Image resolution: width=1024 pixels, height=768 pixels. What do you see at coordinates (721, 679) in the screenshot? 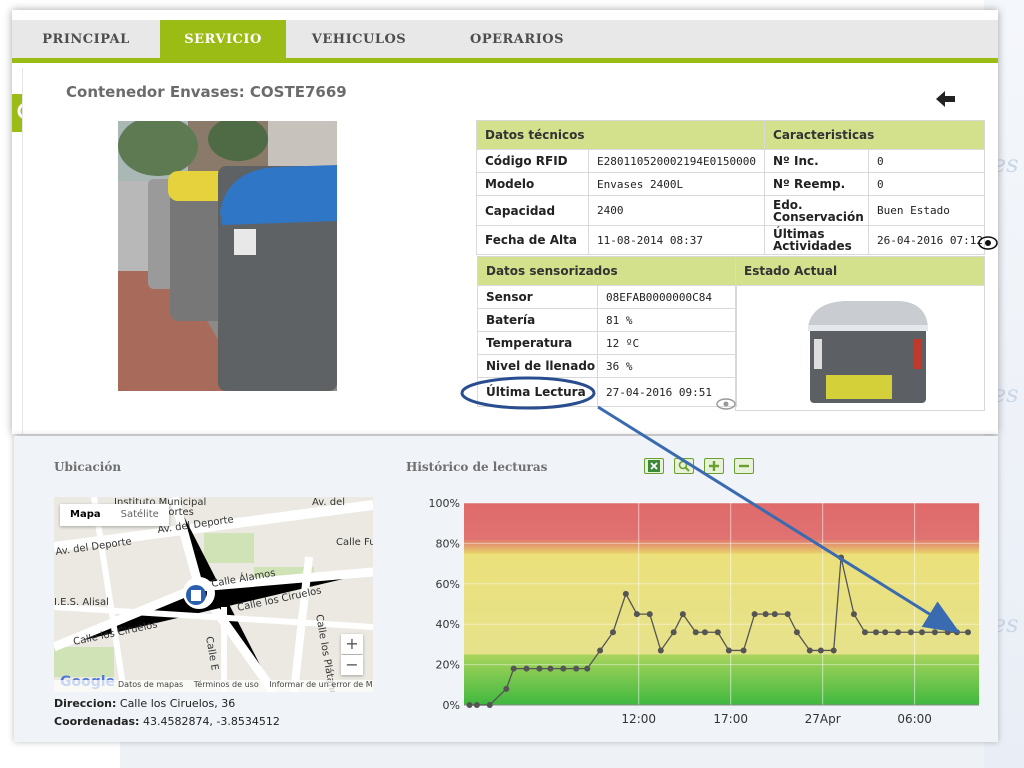
I see `chart-band-green` at bounding box center [721, 679].